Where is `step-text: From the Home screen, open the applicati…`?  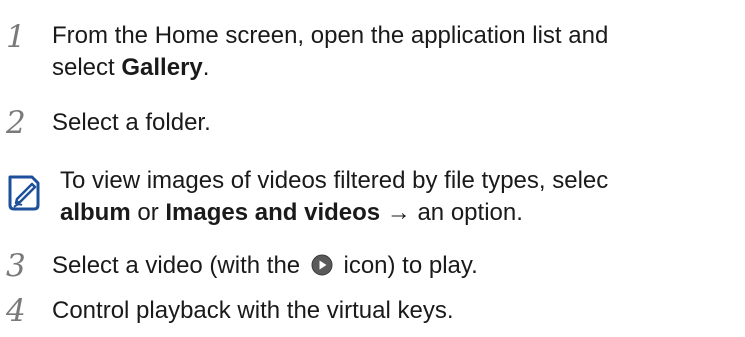
step-text: From the Home screen, open the applicati… is located at coordinates (330, 52).